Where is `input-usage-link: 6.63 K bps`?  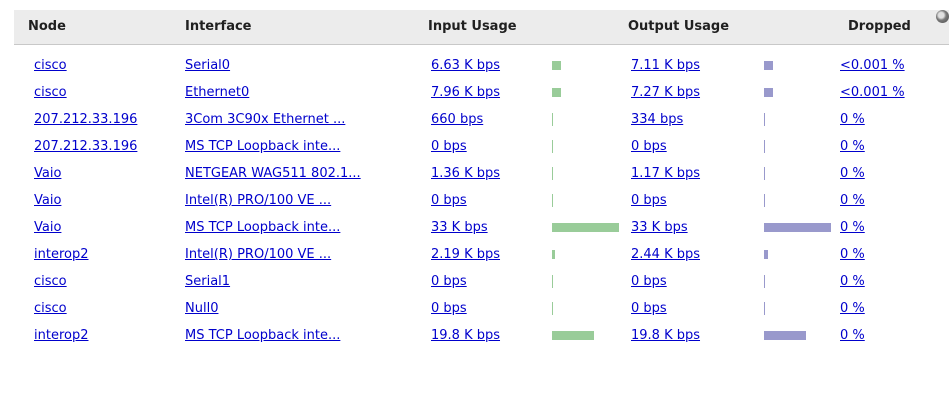 input-usage-link: 6.63 K bps is located at coordinates (465, 65).